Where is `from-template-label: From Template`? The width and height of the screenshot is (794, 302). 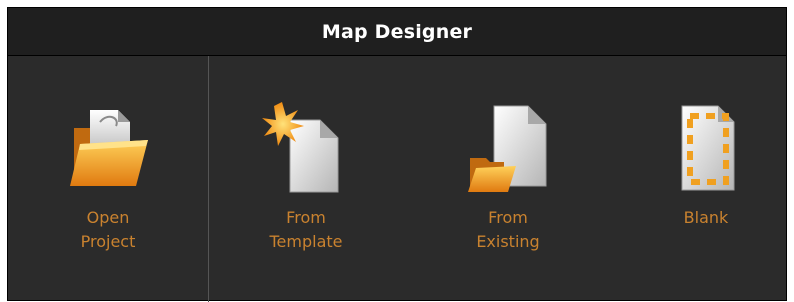 from-template-label: From Template is located at coordinates (306, 229).